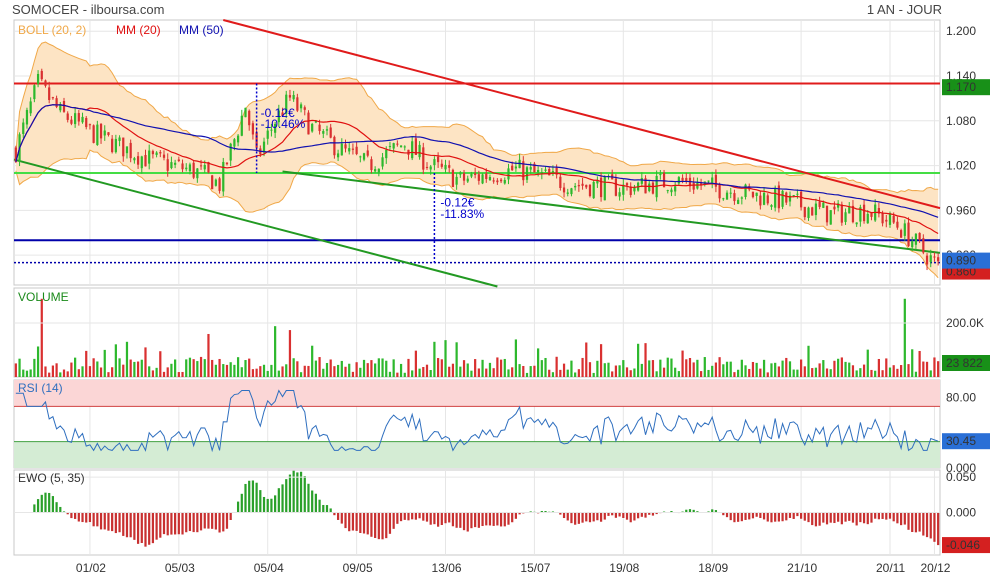 The width and height of the screenshot is (990, 580). I want to click on ewo-title: EWO (5, 35), so click(51, 478).